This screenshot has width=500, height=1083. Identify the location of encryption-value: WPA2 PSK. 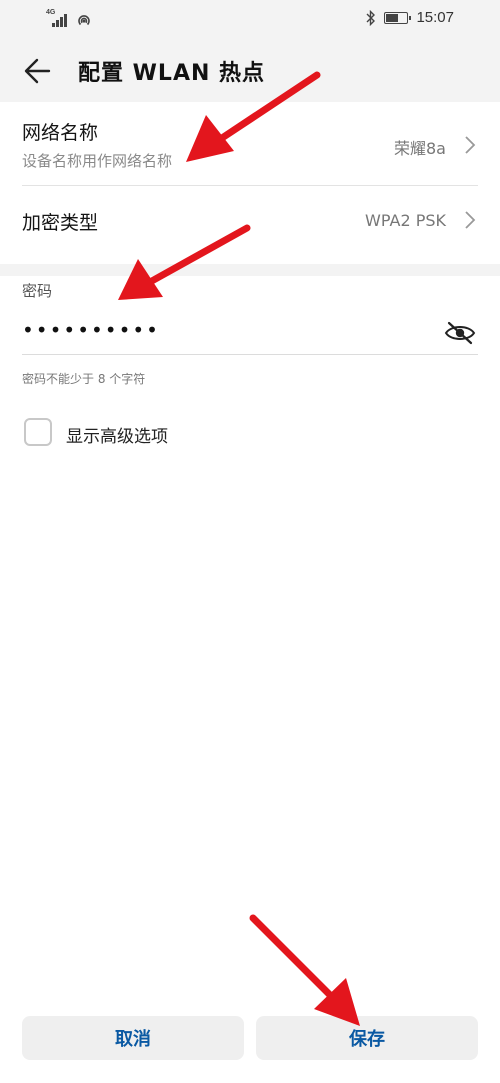
(405, 220).